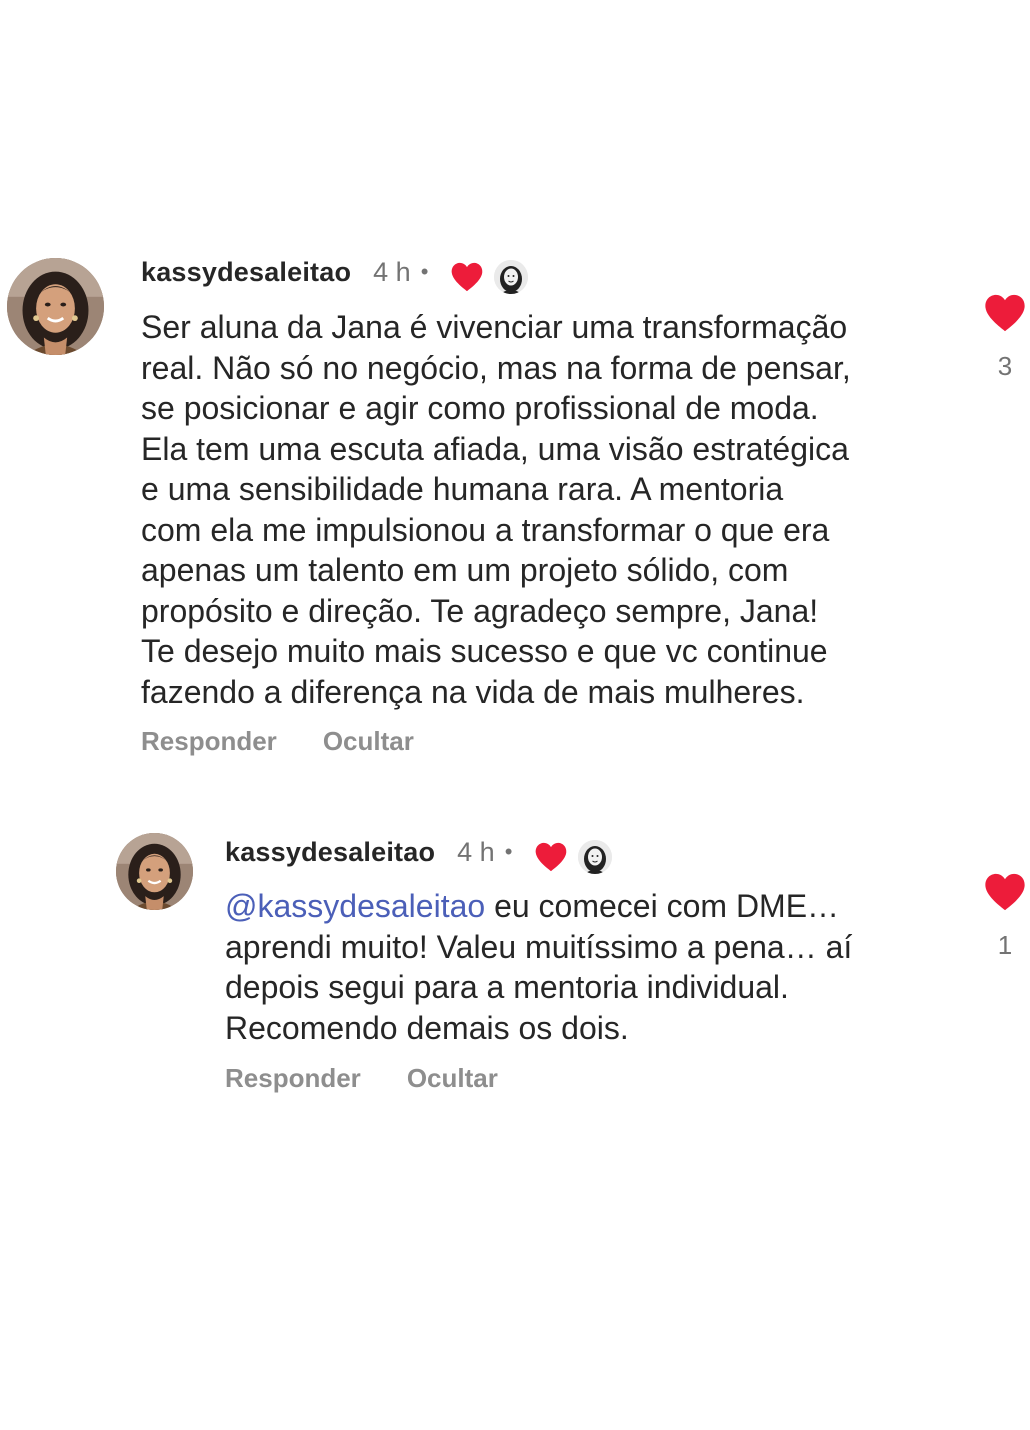  Describe the element at coordinates (1005, 945) in the screenshot. I see `like-count: 1` at that location.